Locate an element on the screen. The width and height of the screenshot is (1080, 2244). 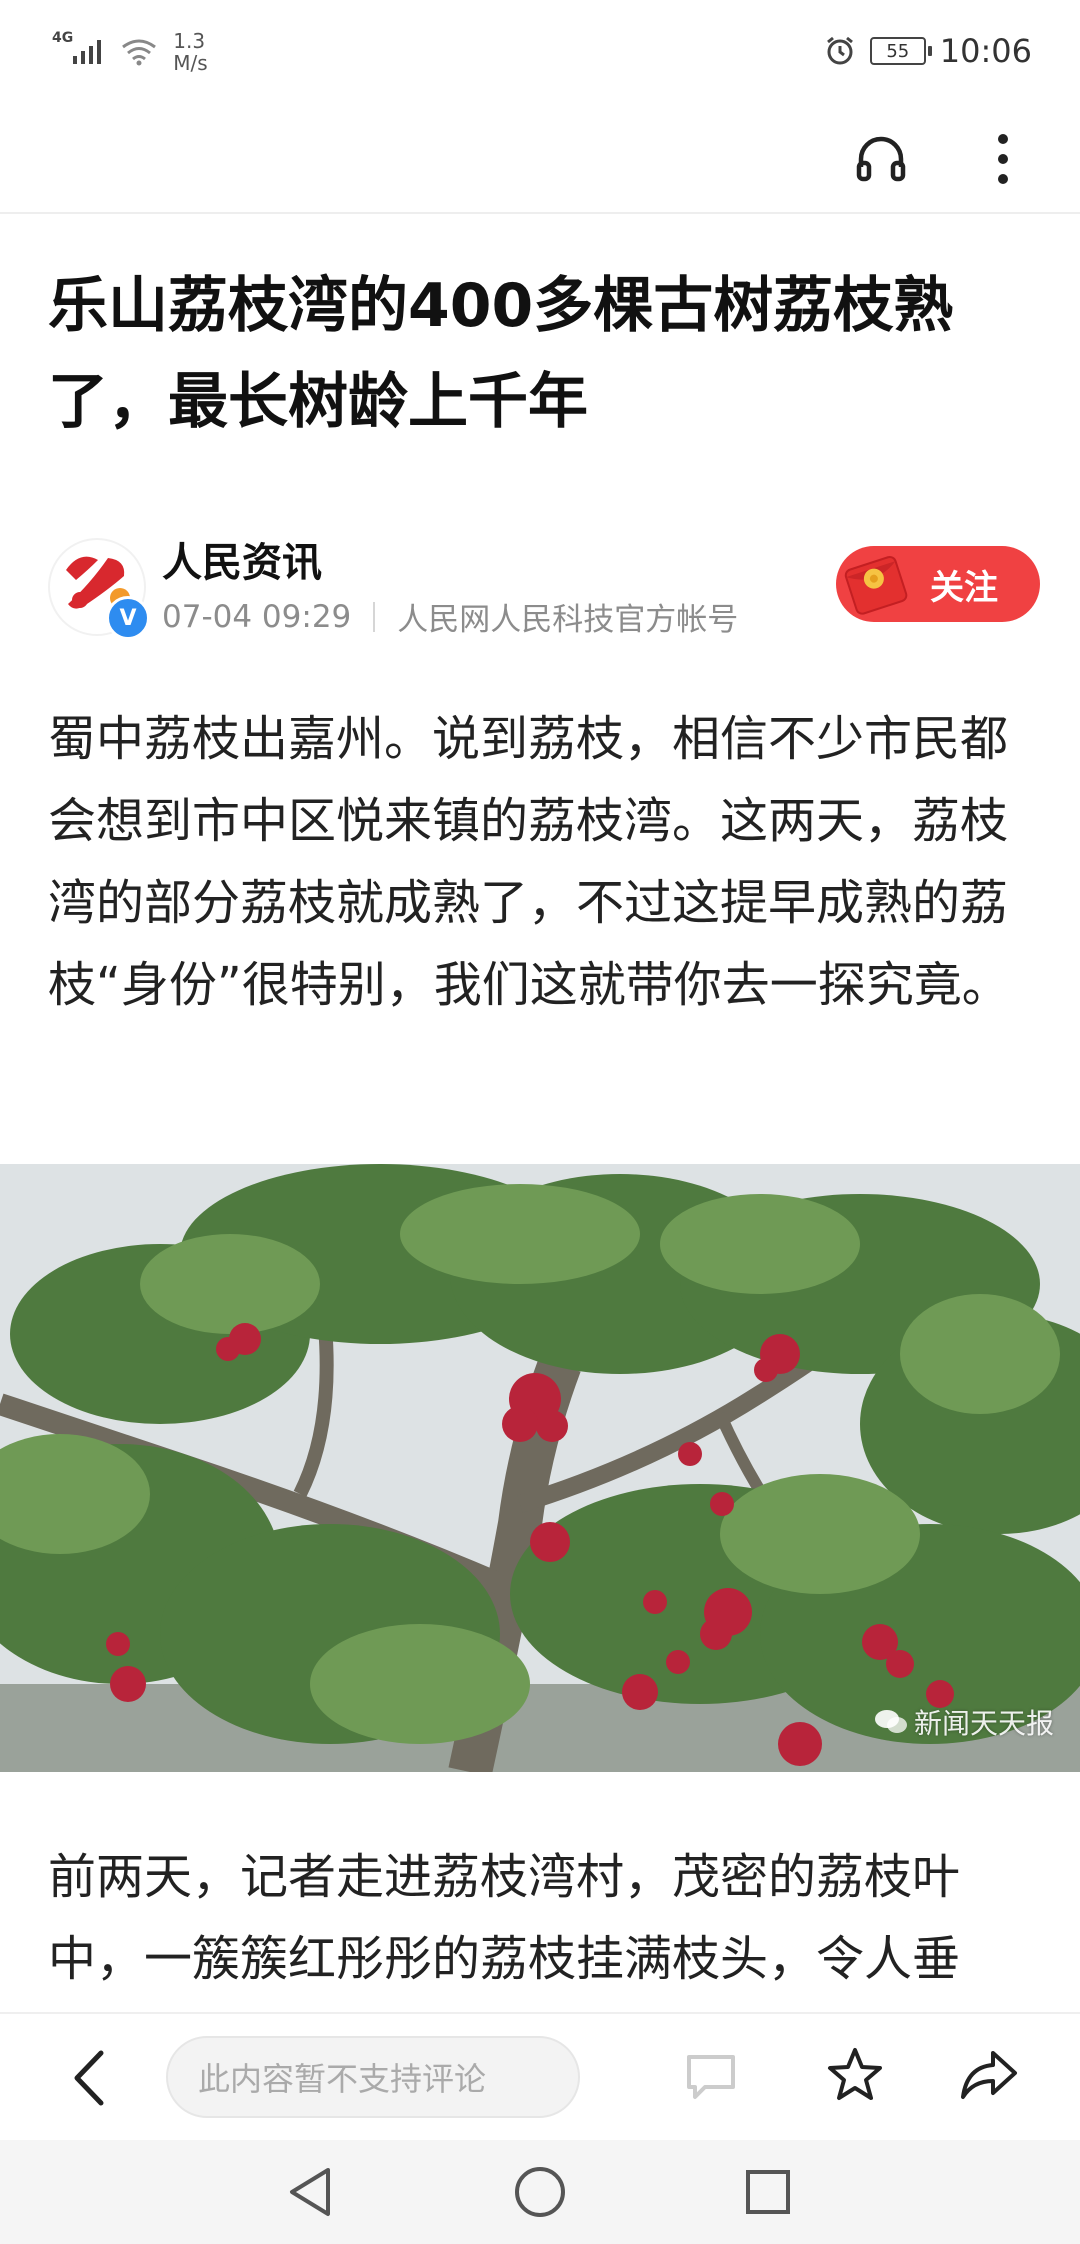
comment-placeholder: 此内容暂不支持评论 is located at coordinates (342, 2079).